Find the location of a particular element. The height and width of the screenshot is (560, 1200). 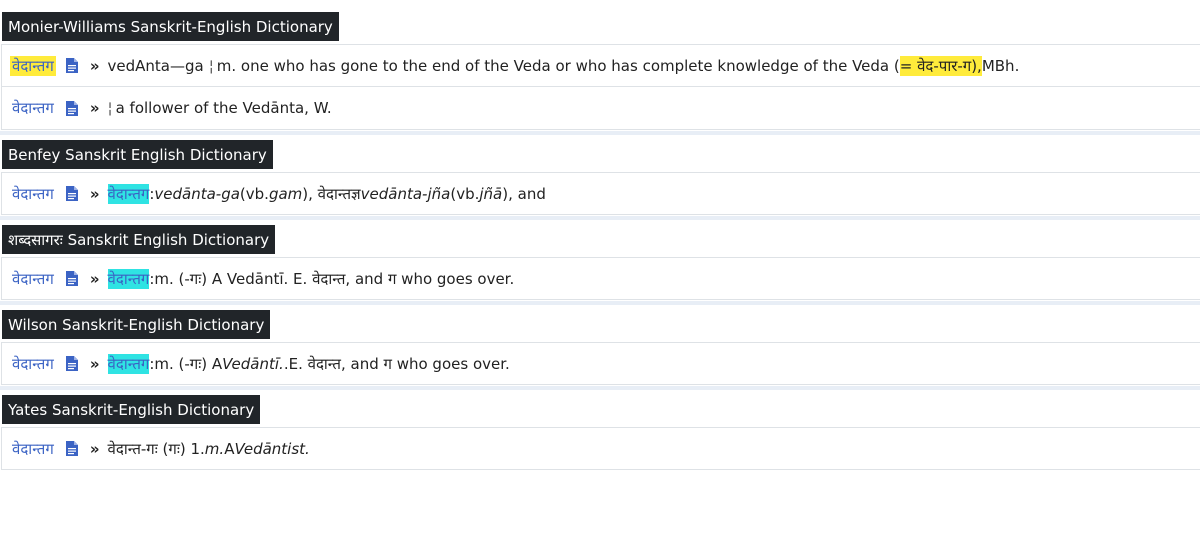

dict-title: Benfey Sanskrit English Dictionary is located at coordinates (137, 154).